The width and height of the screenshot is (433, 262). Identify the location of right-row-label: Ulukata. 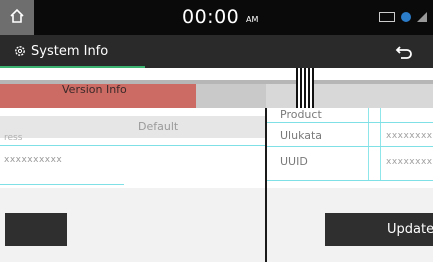
(301, 135).